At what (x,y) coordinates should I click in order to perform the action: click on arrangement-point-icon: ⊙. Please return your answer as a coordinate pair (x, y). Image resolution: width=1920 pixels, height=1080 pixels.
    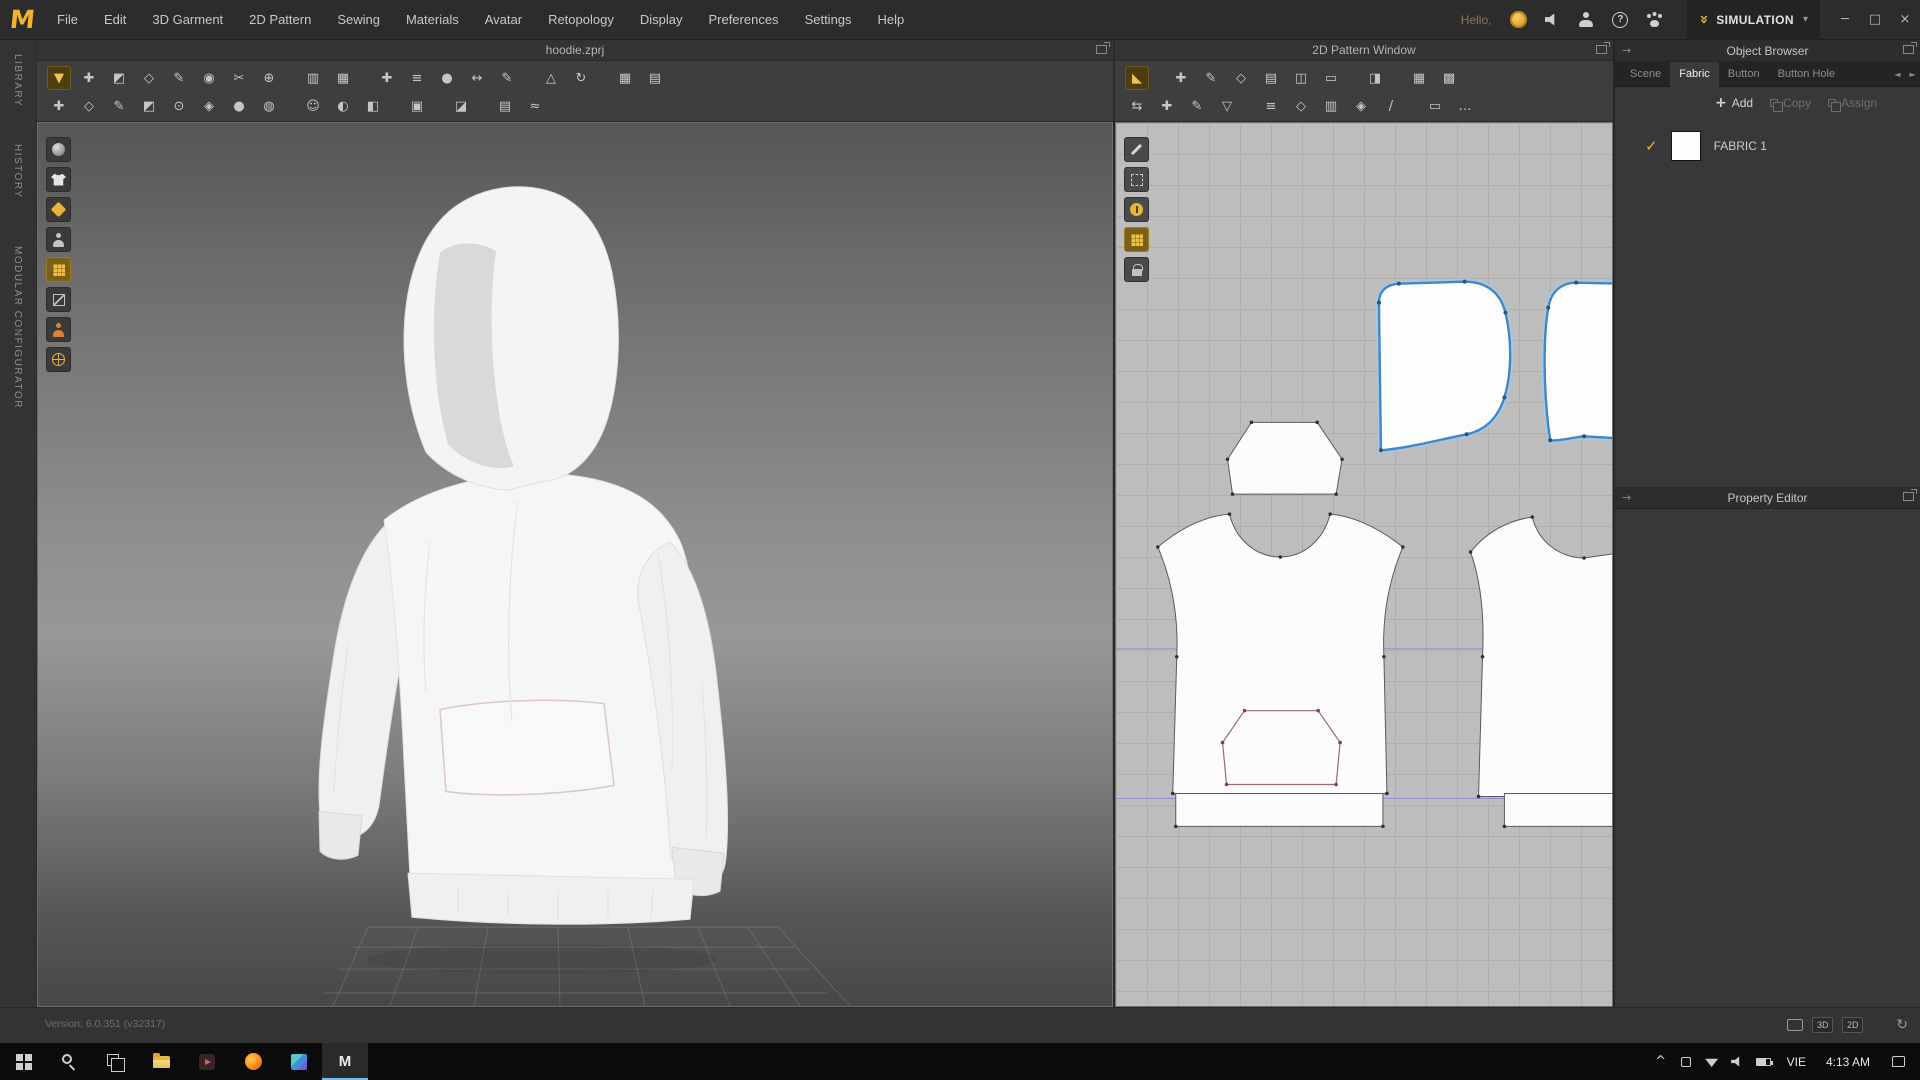
    Looking at the image, I should click on (179, 106).